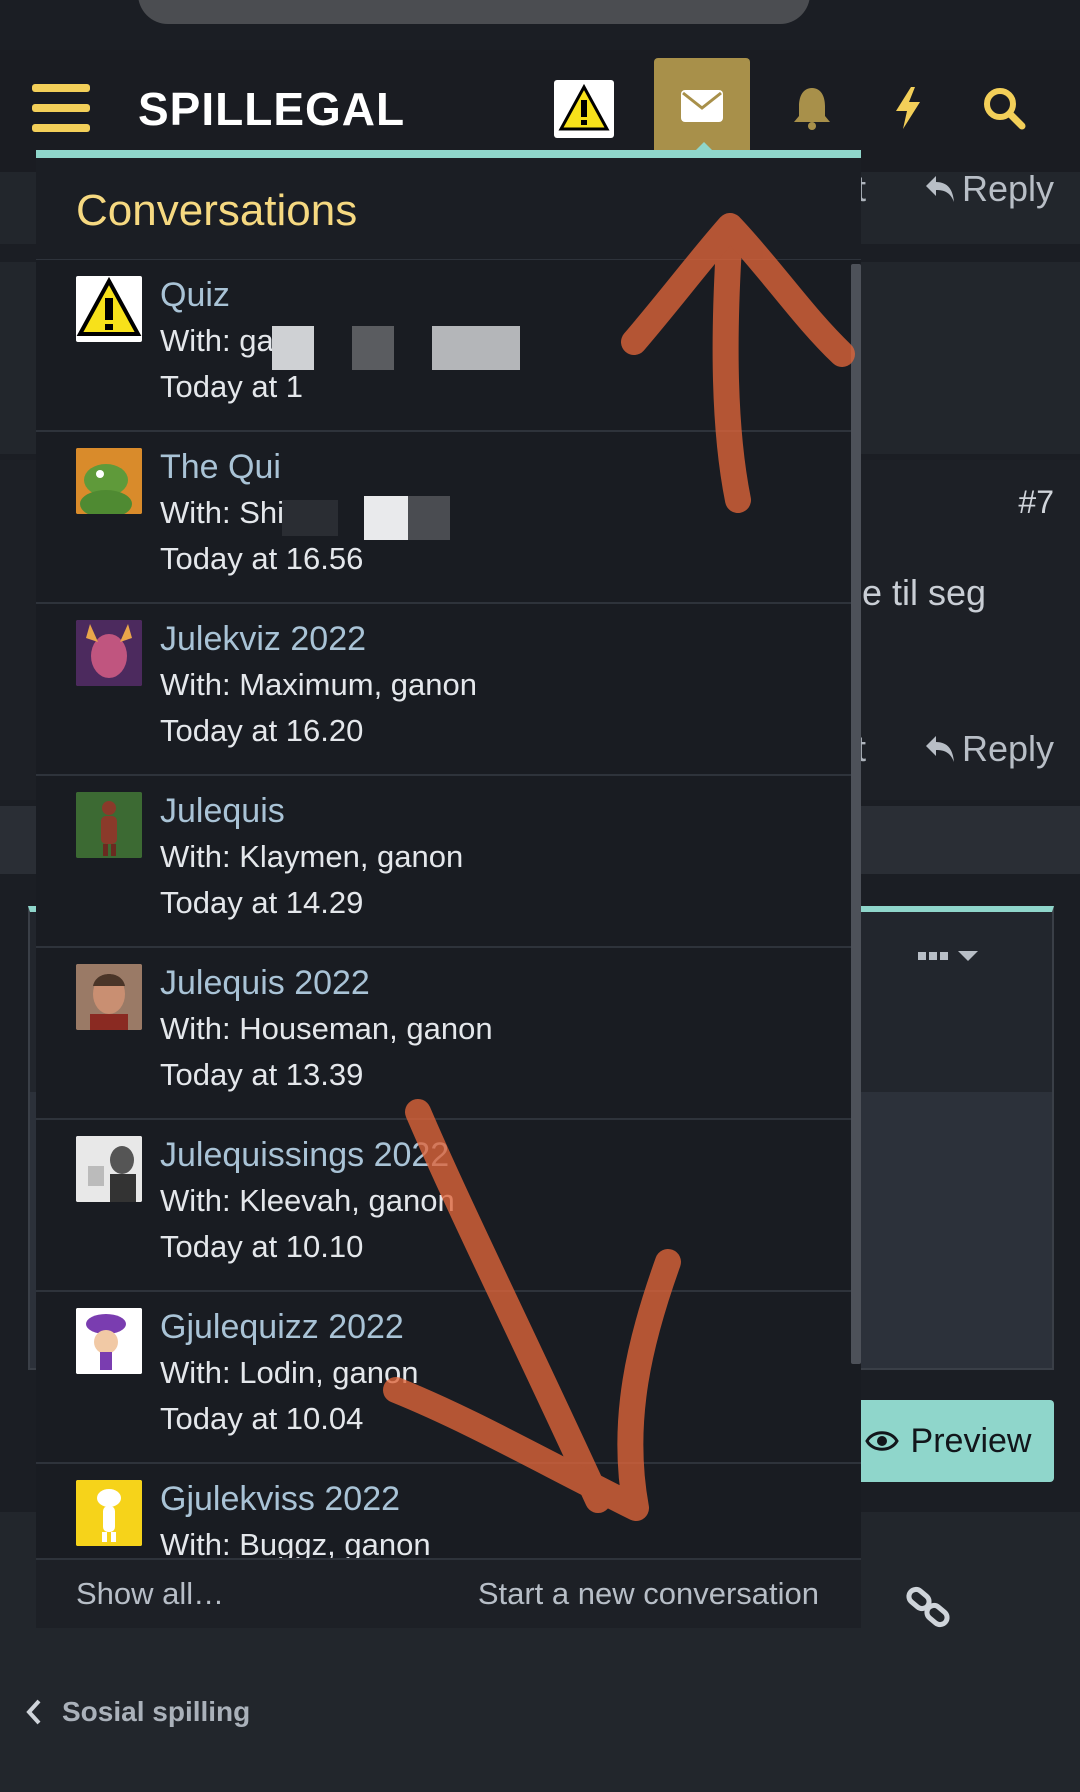  Describe the element at coordinates (448, 1511) in the screenshot. I see `conversation-item: Gjulekviss 2022 With: Buggz, ganon` at that location.